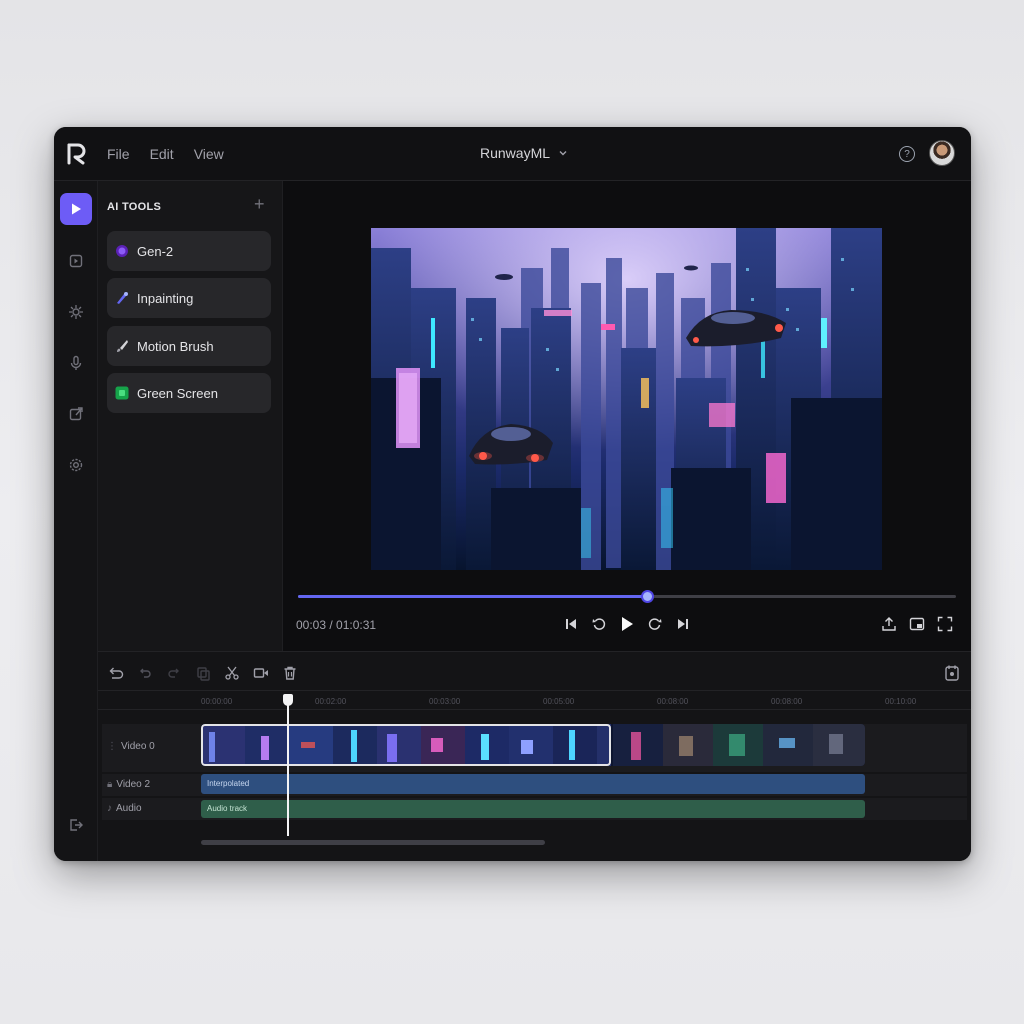  I want to click on effects-icon, so click(76, 312).